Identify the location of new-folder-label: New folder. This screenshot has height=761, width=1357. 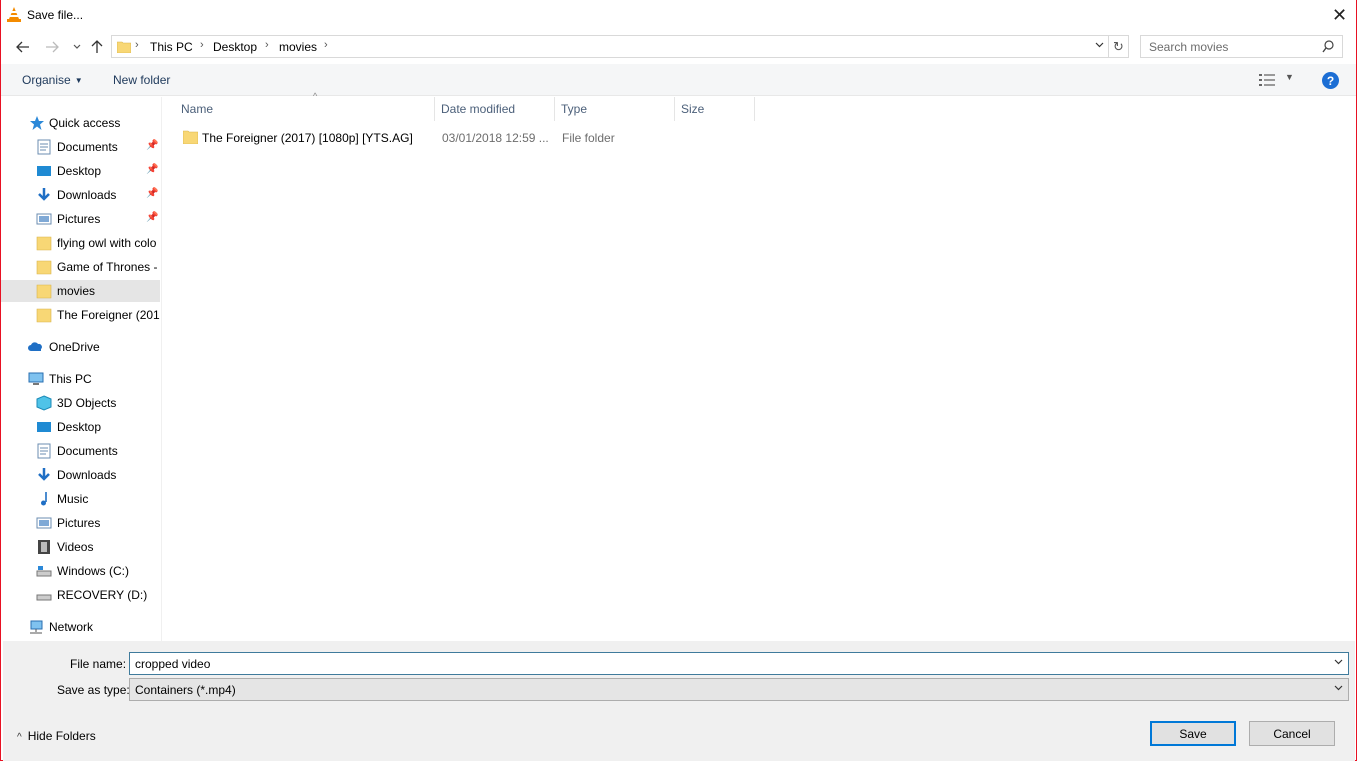
(142, 80).